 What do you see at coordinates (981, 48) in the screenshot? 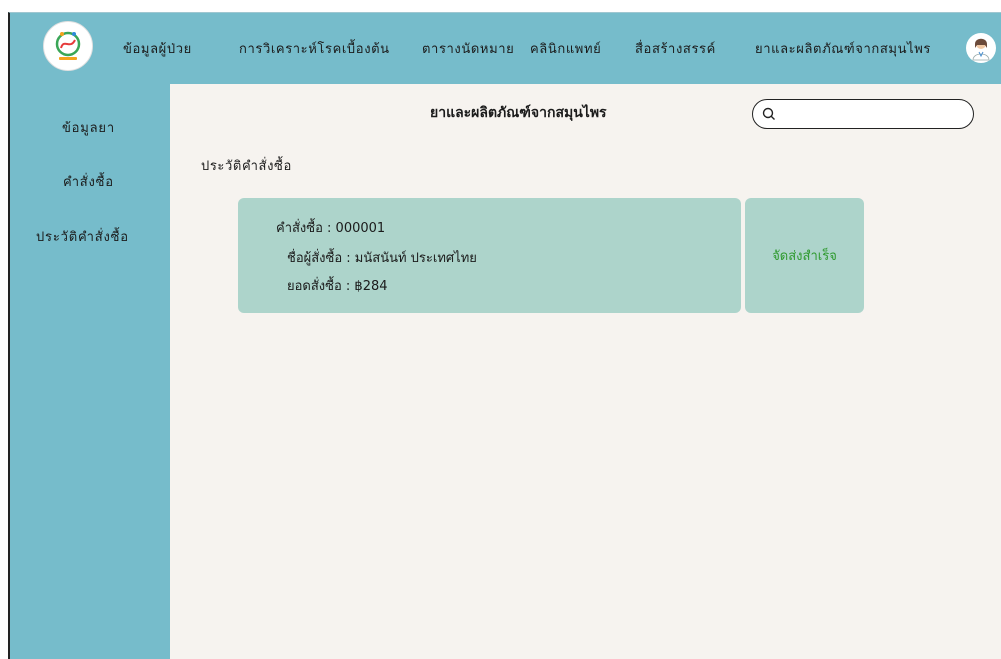
I see `doctor-avatar-icon` at bounding box center [981, 48].